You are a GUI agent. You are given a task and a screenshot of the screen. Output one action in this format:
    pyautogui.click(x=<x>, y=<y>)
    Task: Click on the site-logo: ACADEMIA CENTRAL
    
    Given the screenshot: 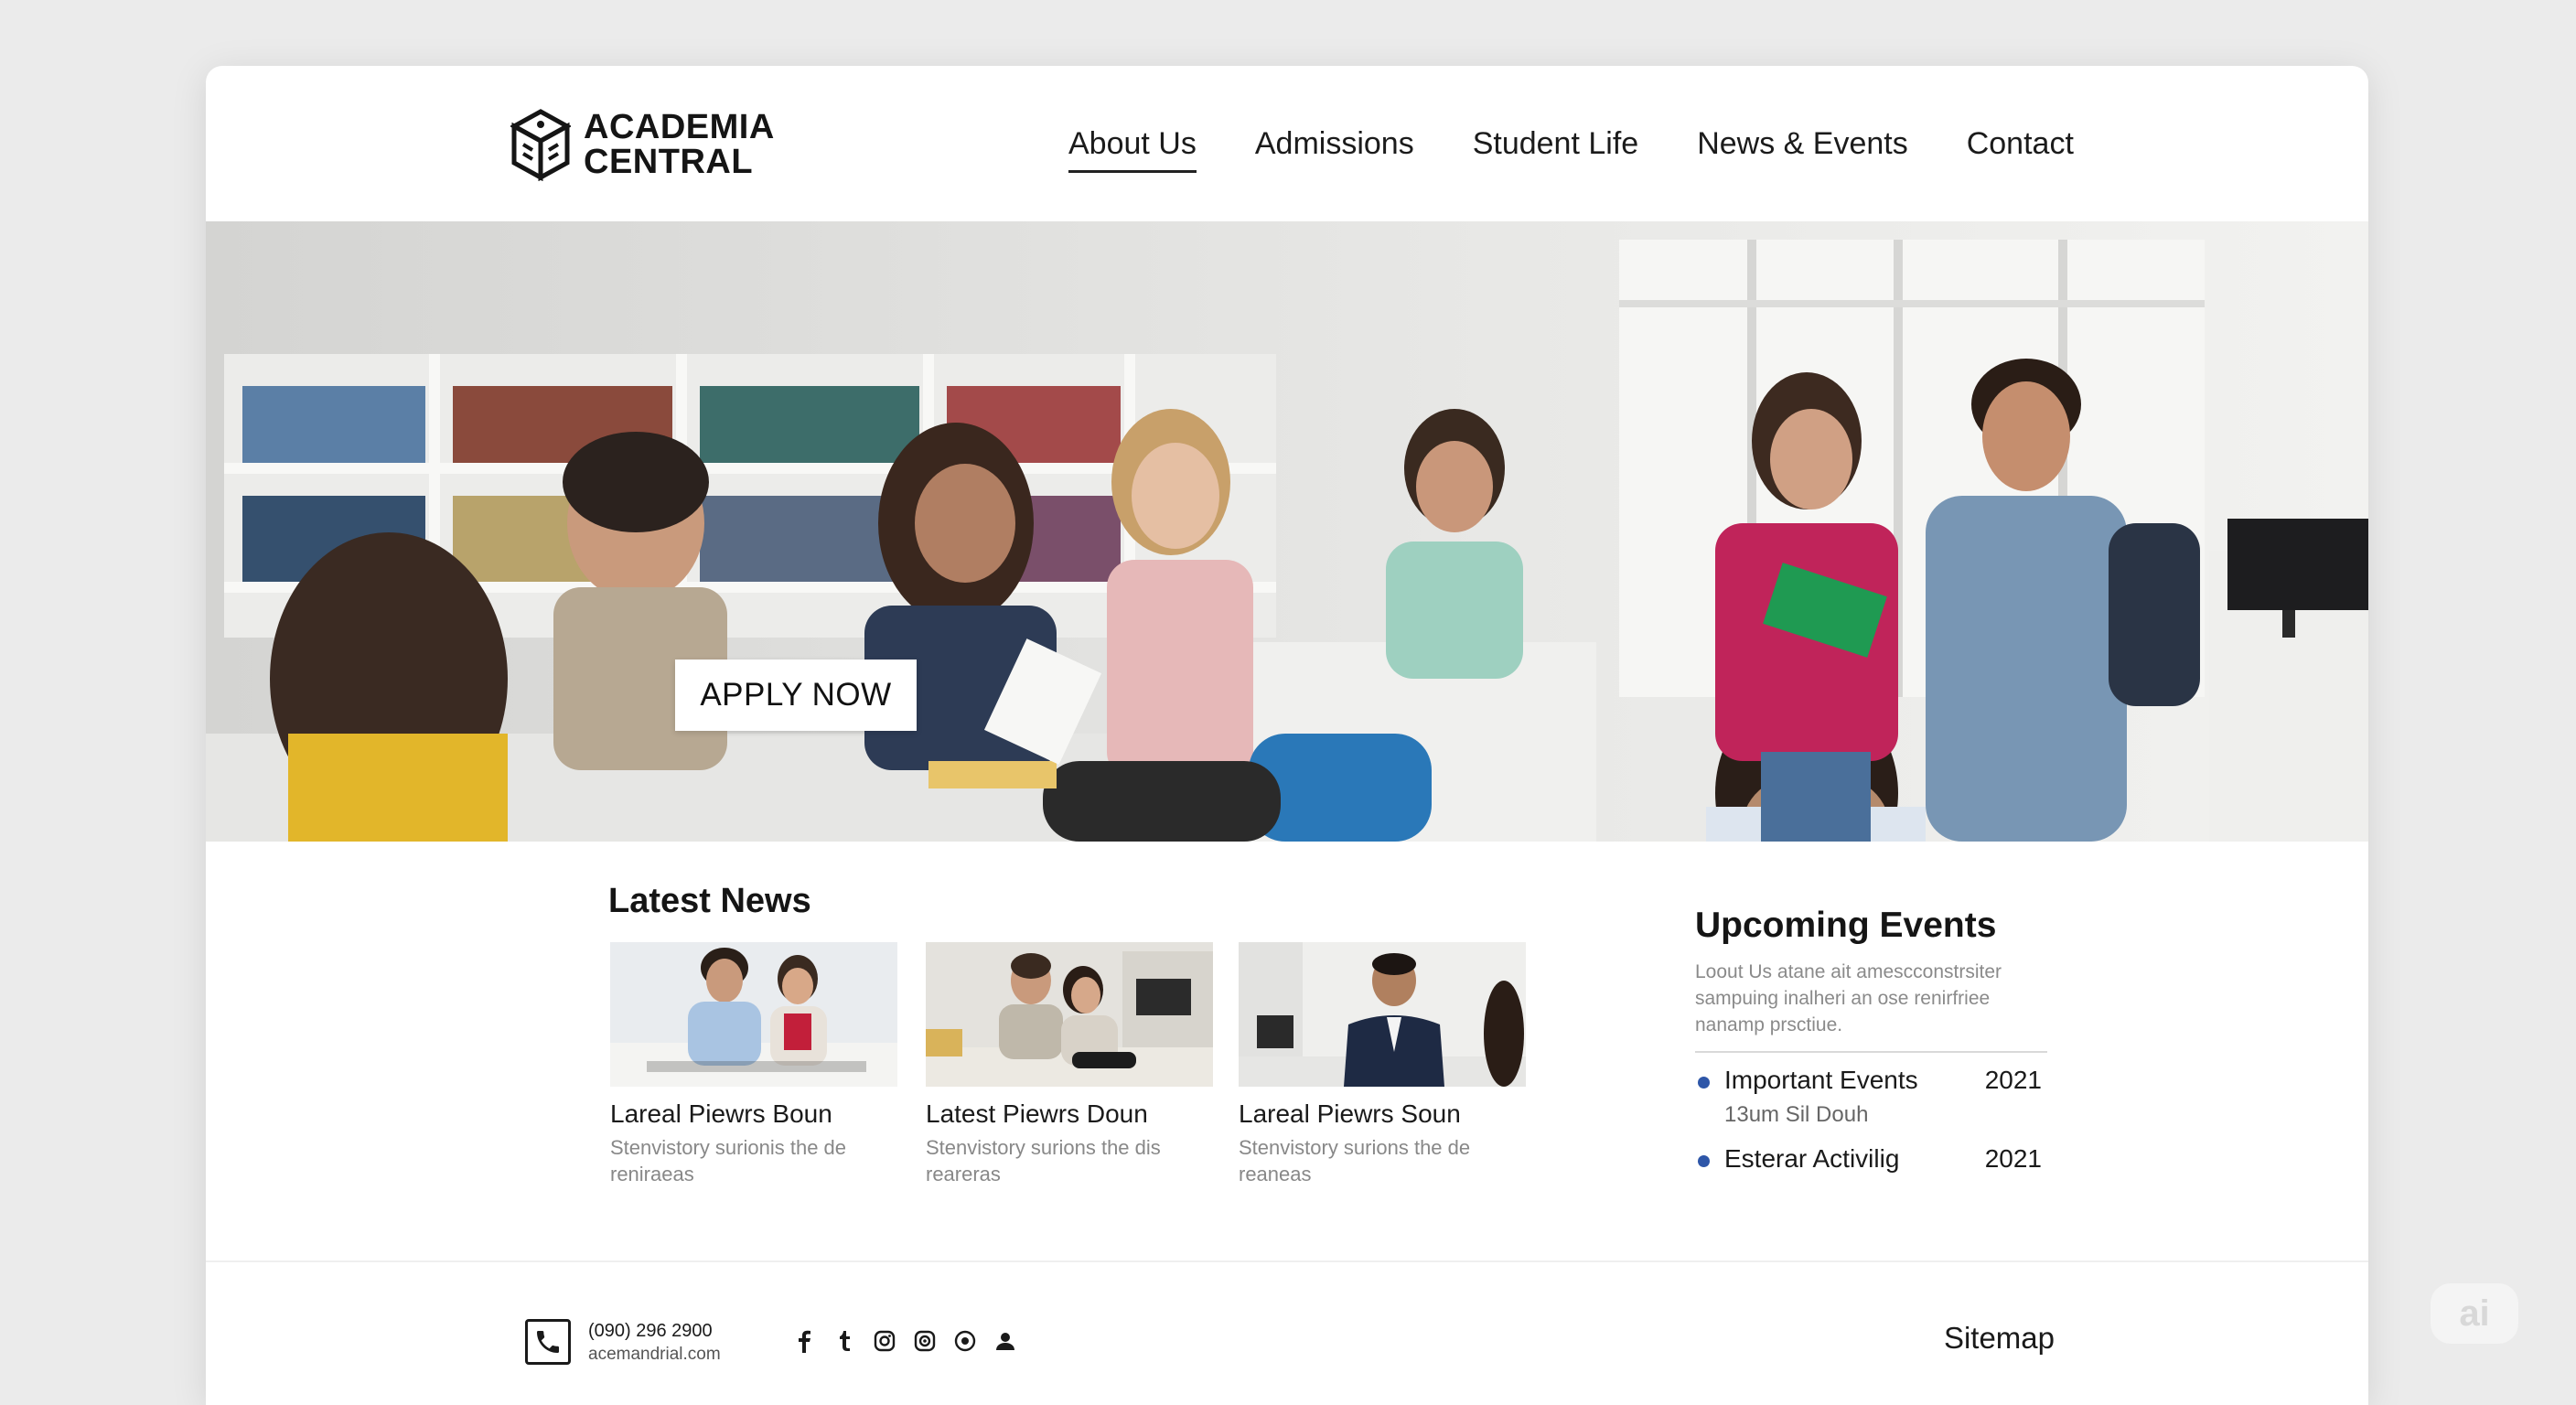 What is the action you would take?
    pyautogui.click(x=642, y=144)
    